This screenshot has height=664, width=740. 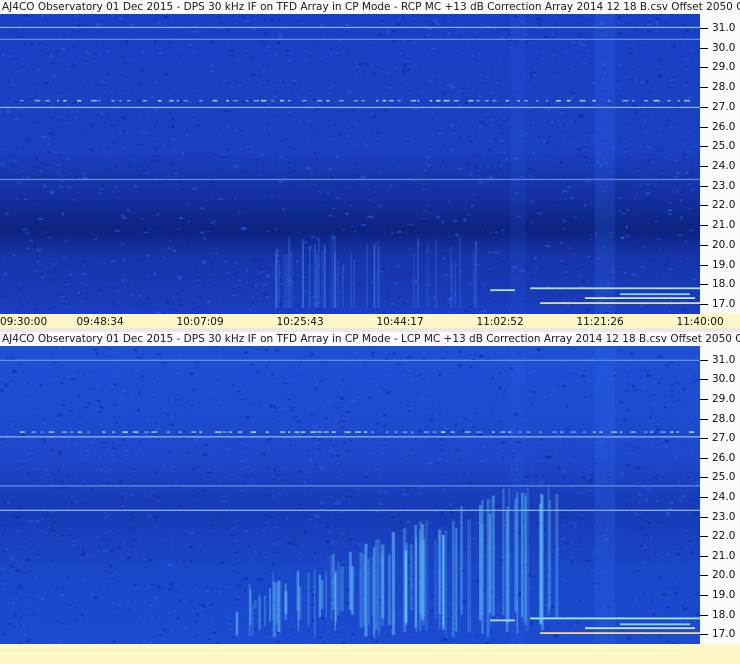 What do you see at coordinates (720, 595) in the screenshot?
I see `y-tick: 19.0` at bounding box center [720, 595].